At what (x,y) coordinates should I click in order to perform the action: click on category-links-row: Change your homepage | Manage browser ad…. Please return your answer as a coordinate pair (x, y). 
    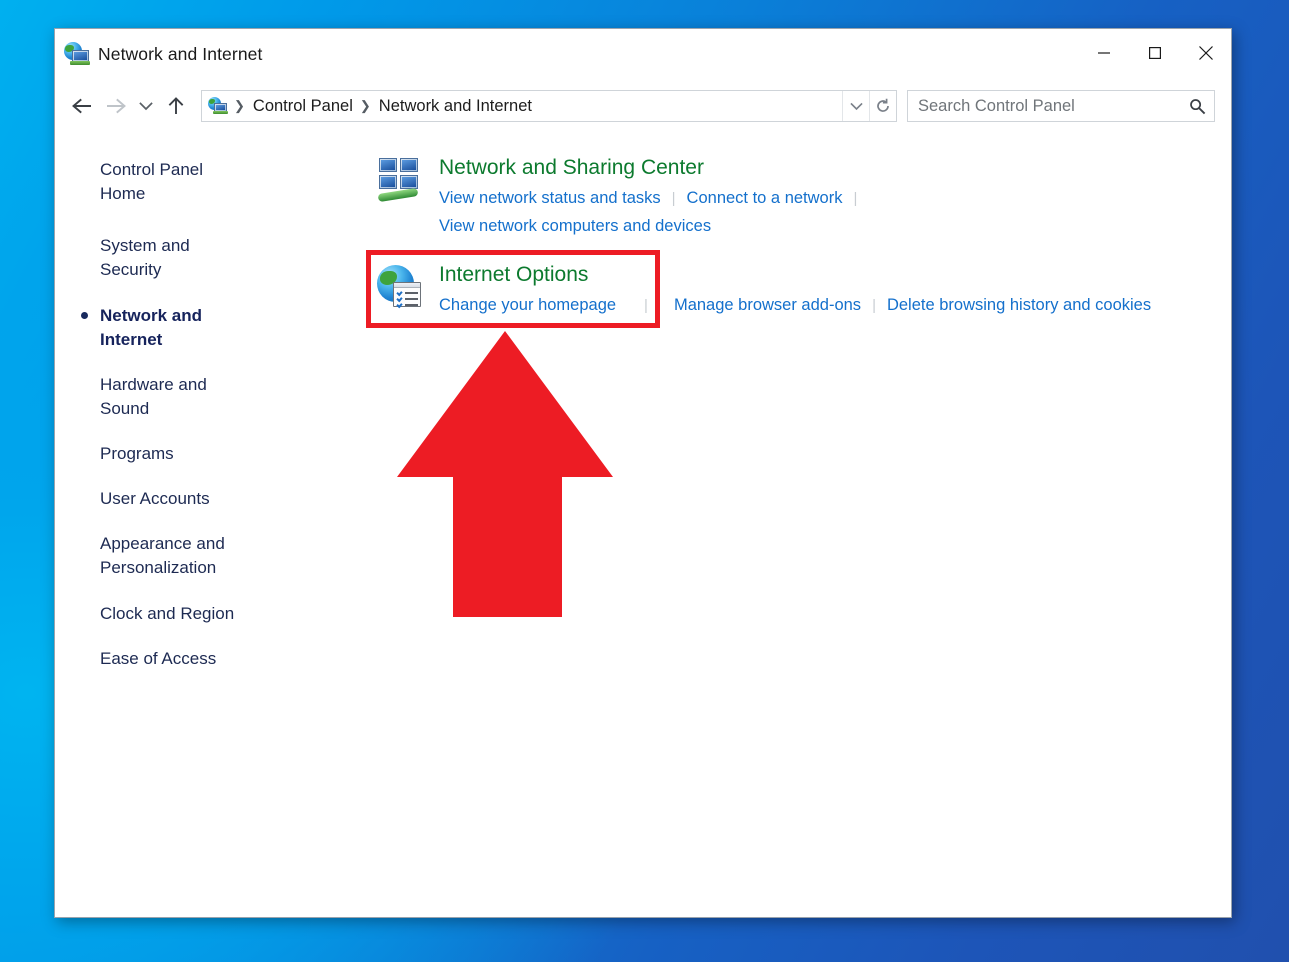
    Looking at the image, I should click on (795, 305).